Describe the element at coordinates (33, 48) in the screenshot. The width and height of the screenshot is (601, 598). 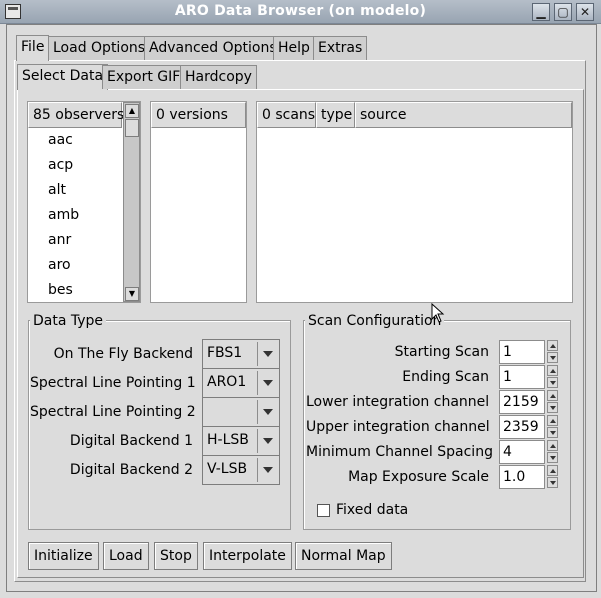
I see `tab-file: File` at that location.